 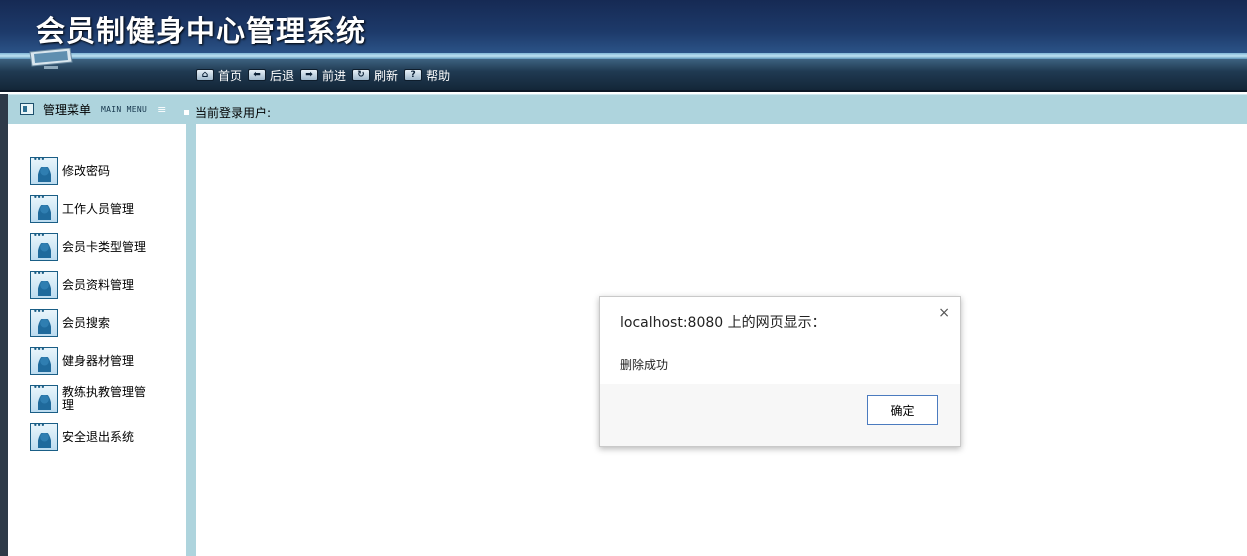 What do you see at coordinates (98, 208) in the screenshot?
I see `sidebar-item-label: 工作人员管理` at bounding box center [98, 208].